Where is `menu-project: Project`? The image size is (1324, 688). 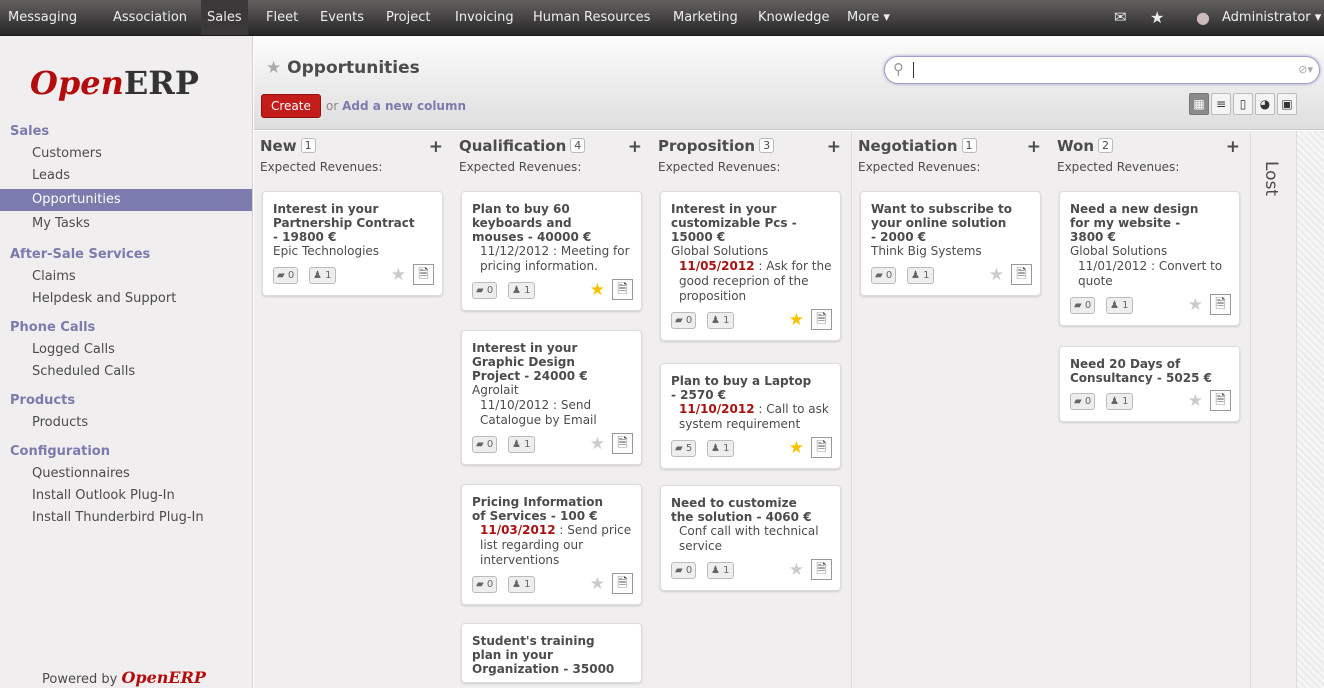
menu-project: Project is located at coordinates (408, 17).